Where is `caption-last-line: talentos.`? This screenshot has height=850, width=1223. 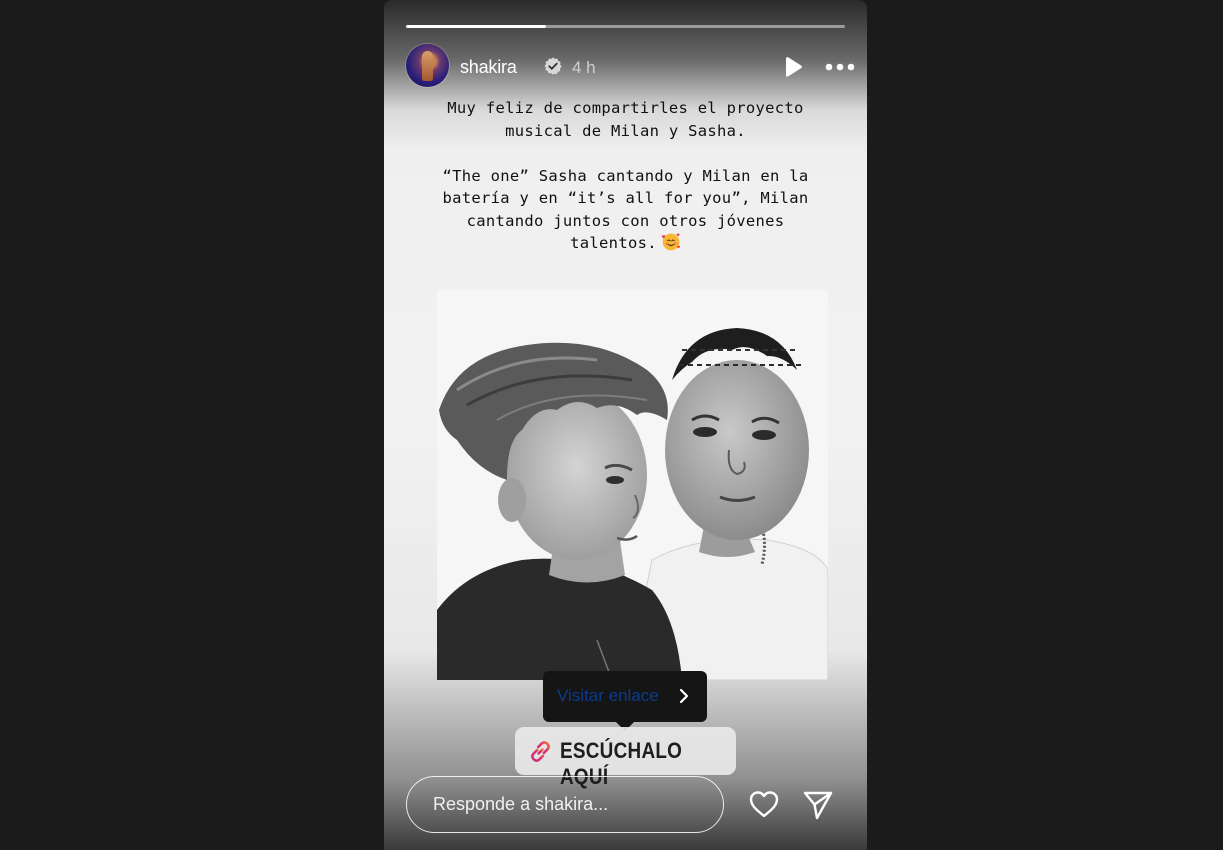
caption-last-line: talentos. is located at coordinates (625, 243).